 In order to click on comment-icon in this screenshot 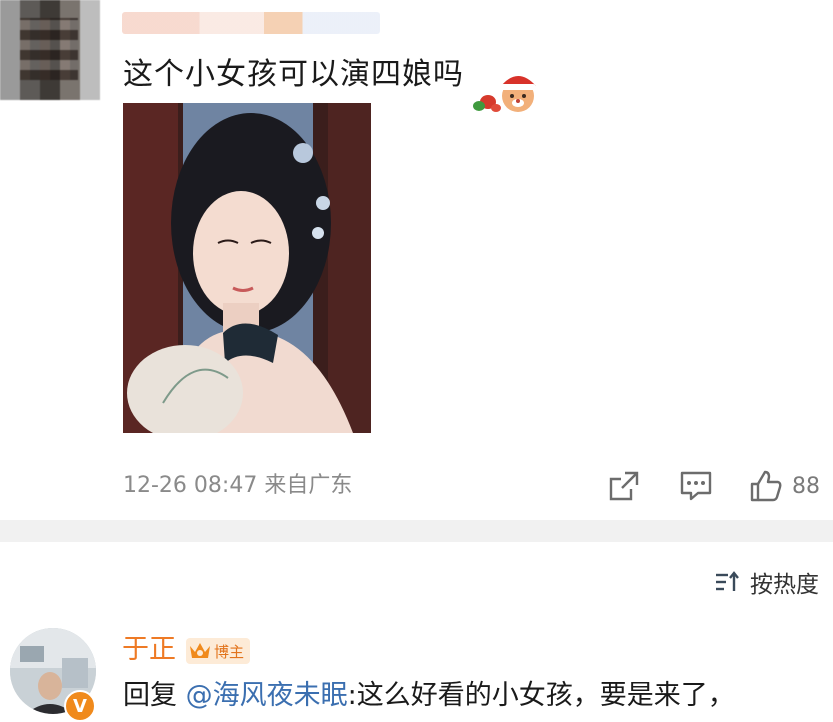, I will do `click(696, 486)`.